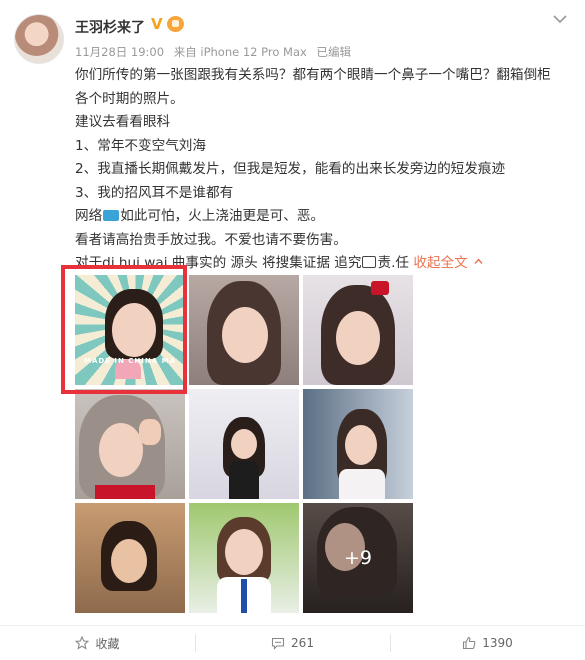 The image size is (585, 660). Describe the element at coordinates (218, 263) in the screenshot. I see `post-text: 对于di.hui.wai.曲事实的 源头 将搜集证据 追究` at that location.